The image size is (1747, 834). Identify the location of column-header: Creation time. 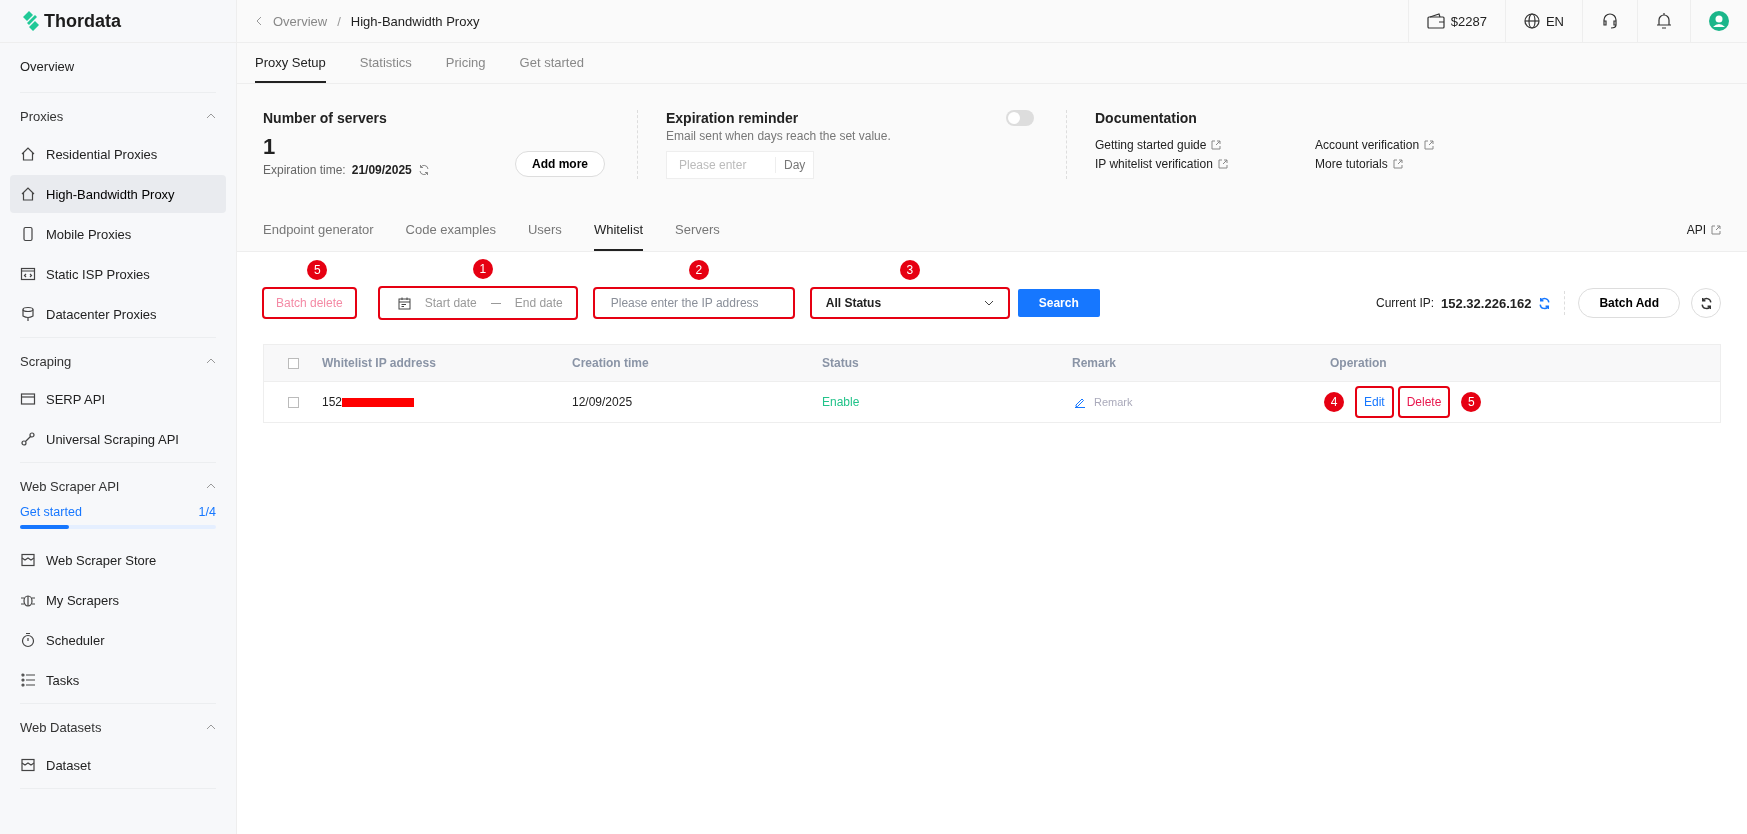
(610, 363).